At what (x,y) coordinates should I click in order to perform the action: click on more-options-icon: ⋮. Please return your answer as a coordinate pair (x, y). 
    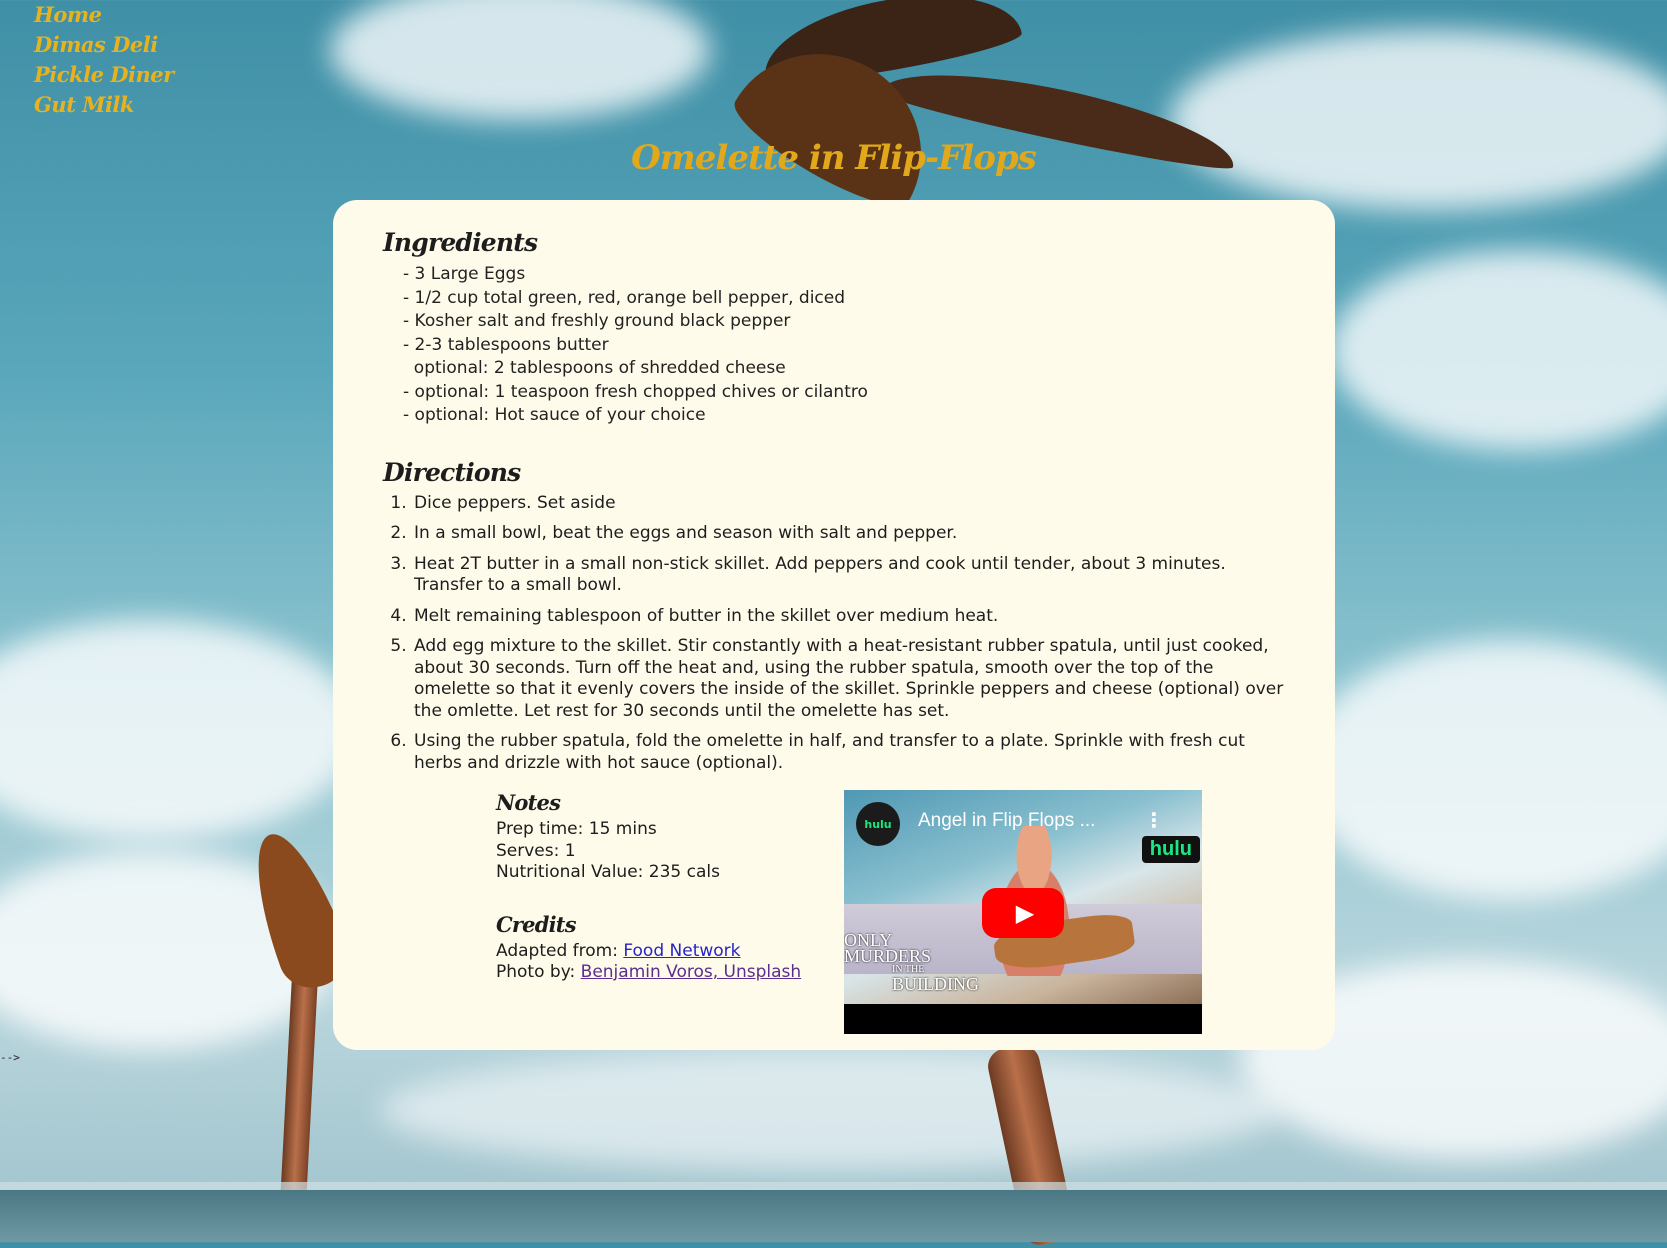
    Looking at the image, I should click on (1154, 820).